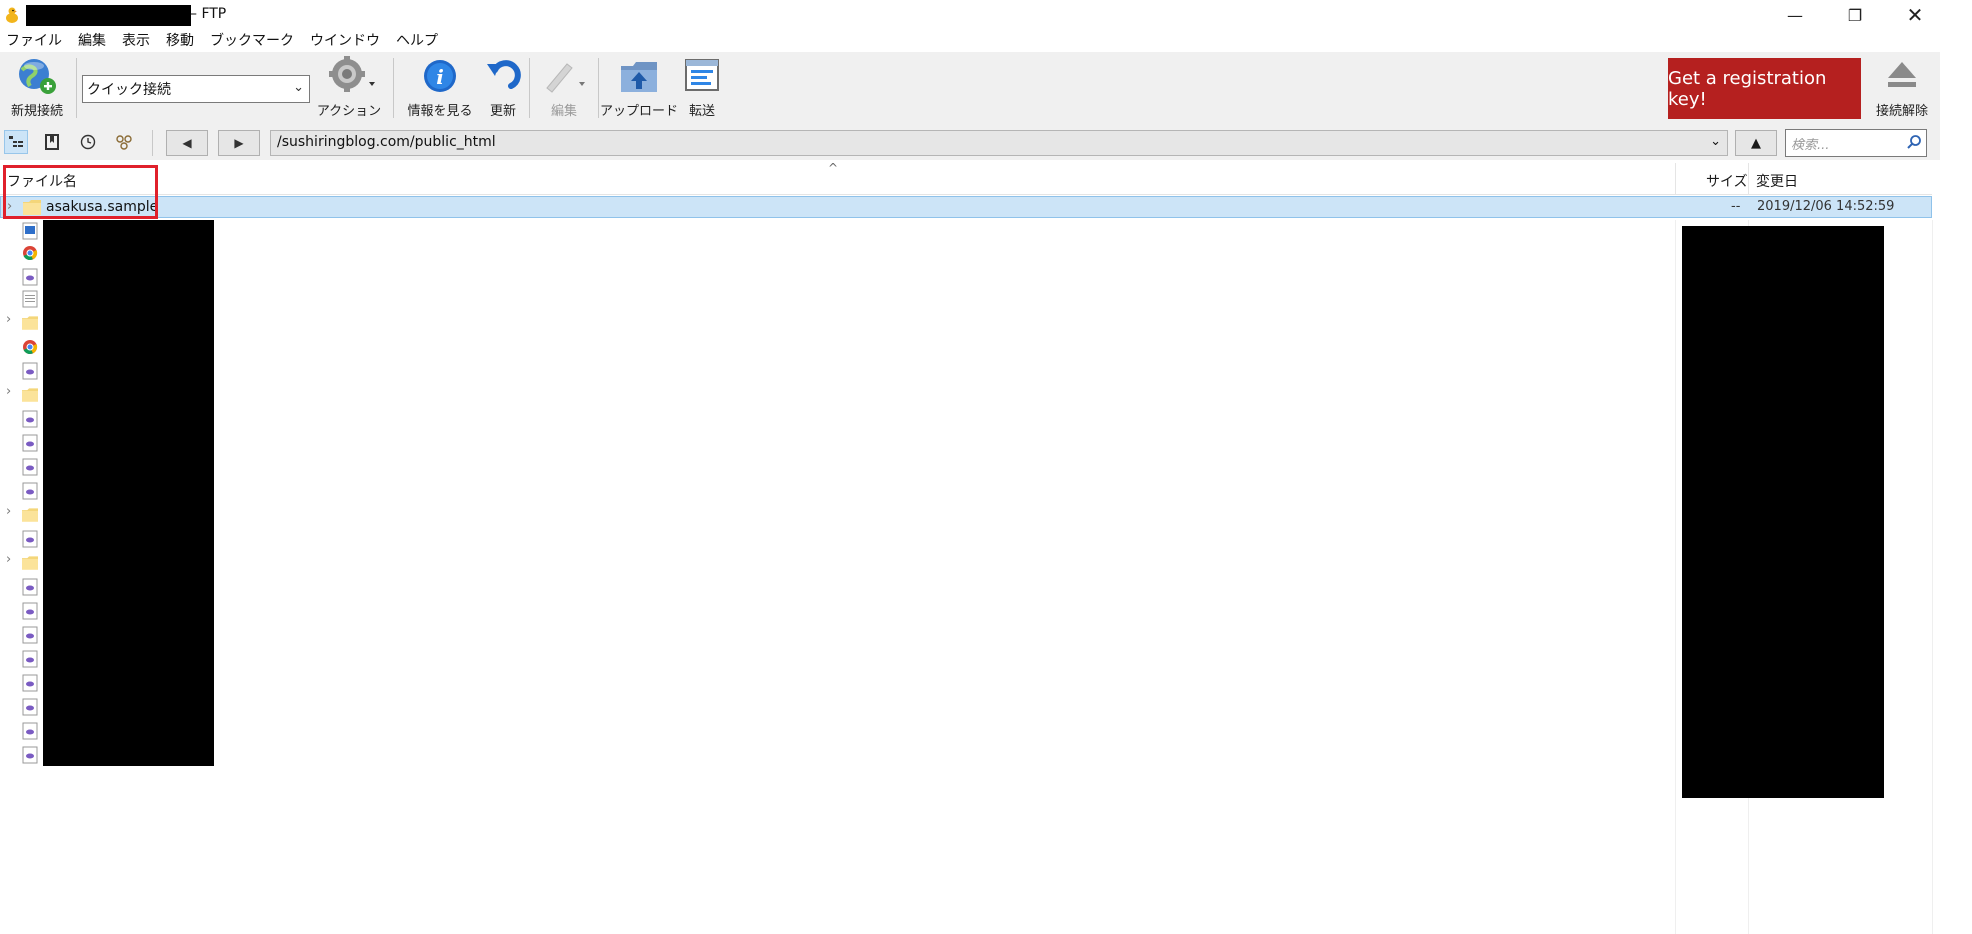 This screenshot has width=1972, height=934. I want to click on bookmark-icon, so click(52, 142).